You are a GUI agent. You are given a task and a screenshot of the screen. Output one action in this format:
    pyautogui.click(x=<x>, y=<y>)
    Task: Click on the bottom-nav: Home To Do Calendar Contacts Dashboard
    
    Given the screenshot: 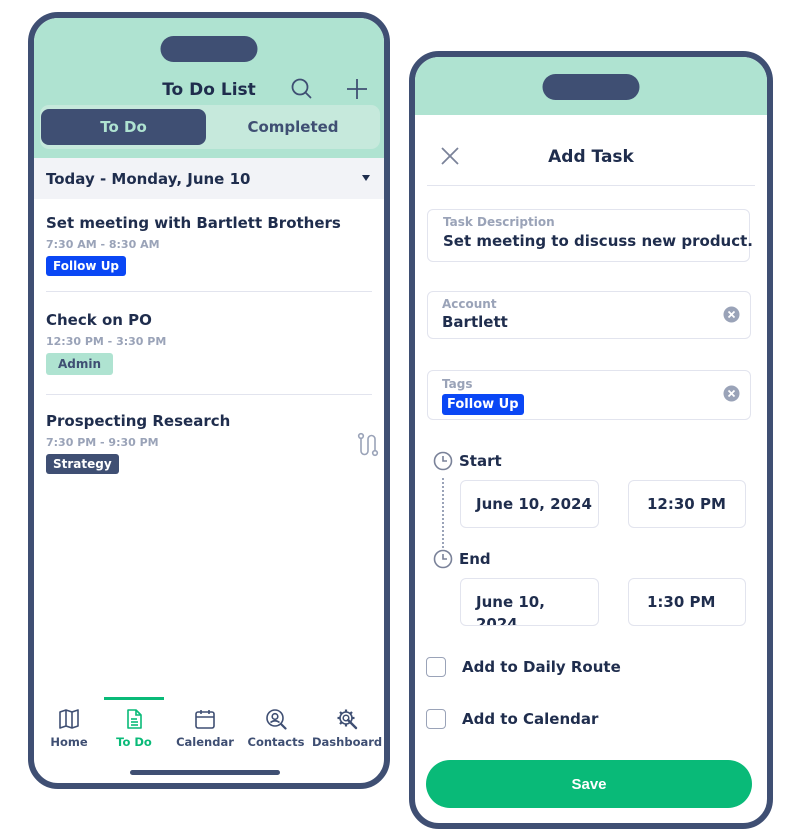 What is the action you would take?
    pyautogui.click(x=209, y=724)
    